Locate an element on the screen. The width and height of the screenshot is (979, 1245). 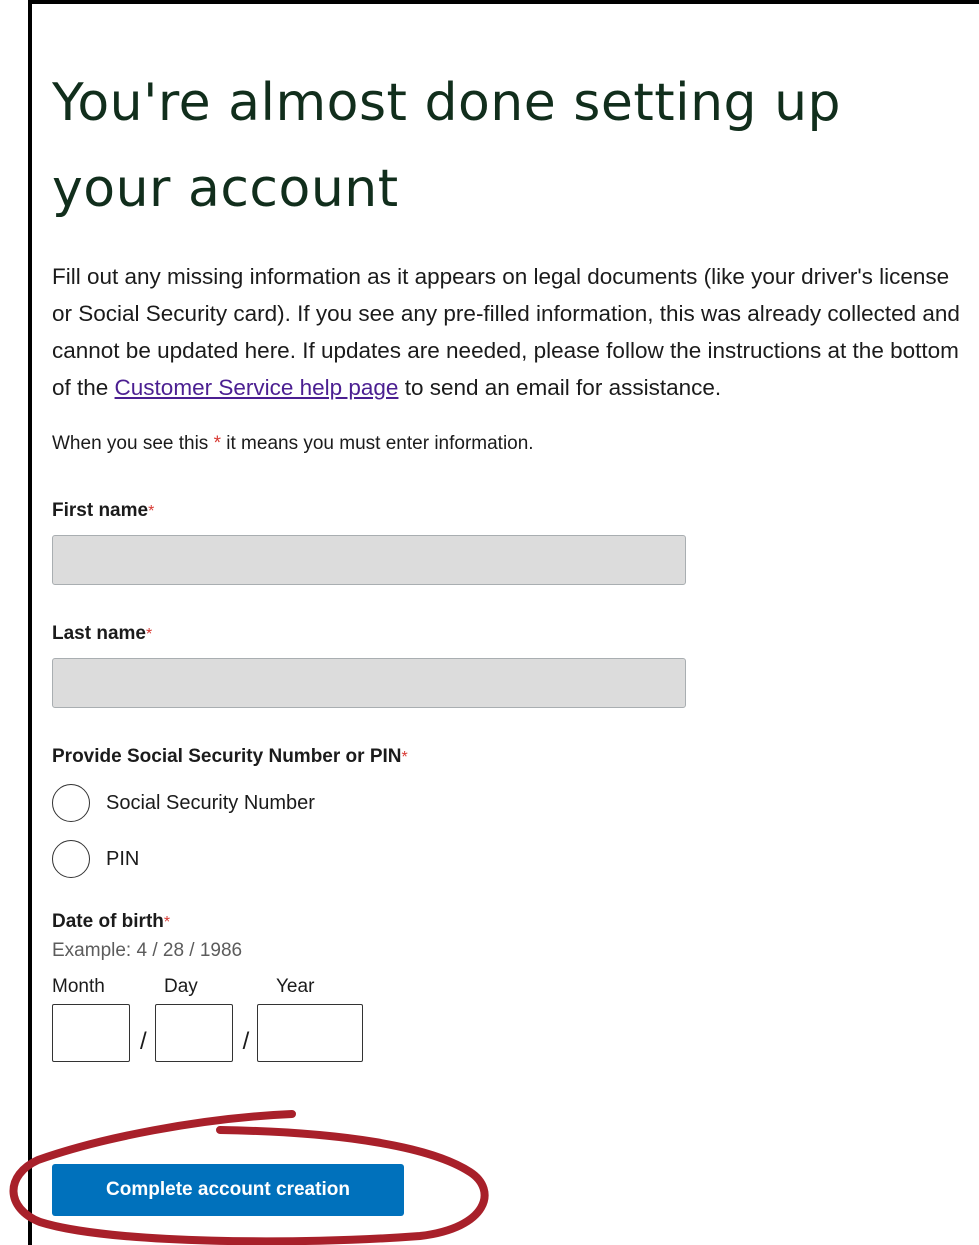
radio-label-pin: PIN is located at coordinates (122, 859).